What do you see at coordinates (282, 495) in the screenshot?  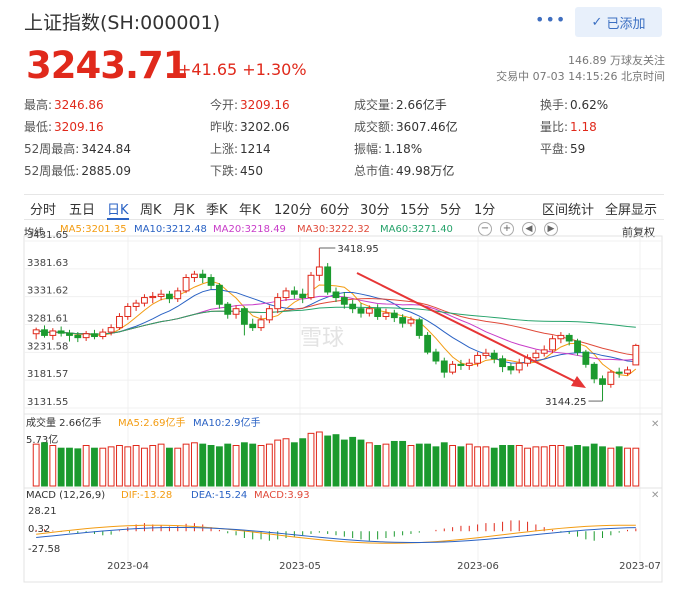 I see `macd-item-label: MACD:3.93` at bounding box center [282, 495].